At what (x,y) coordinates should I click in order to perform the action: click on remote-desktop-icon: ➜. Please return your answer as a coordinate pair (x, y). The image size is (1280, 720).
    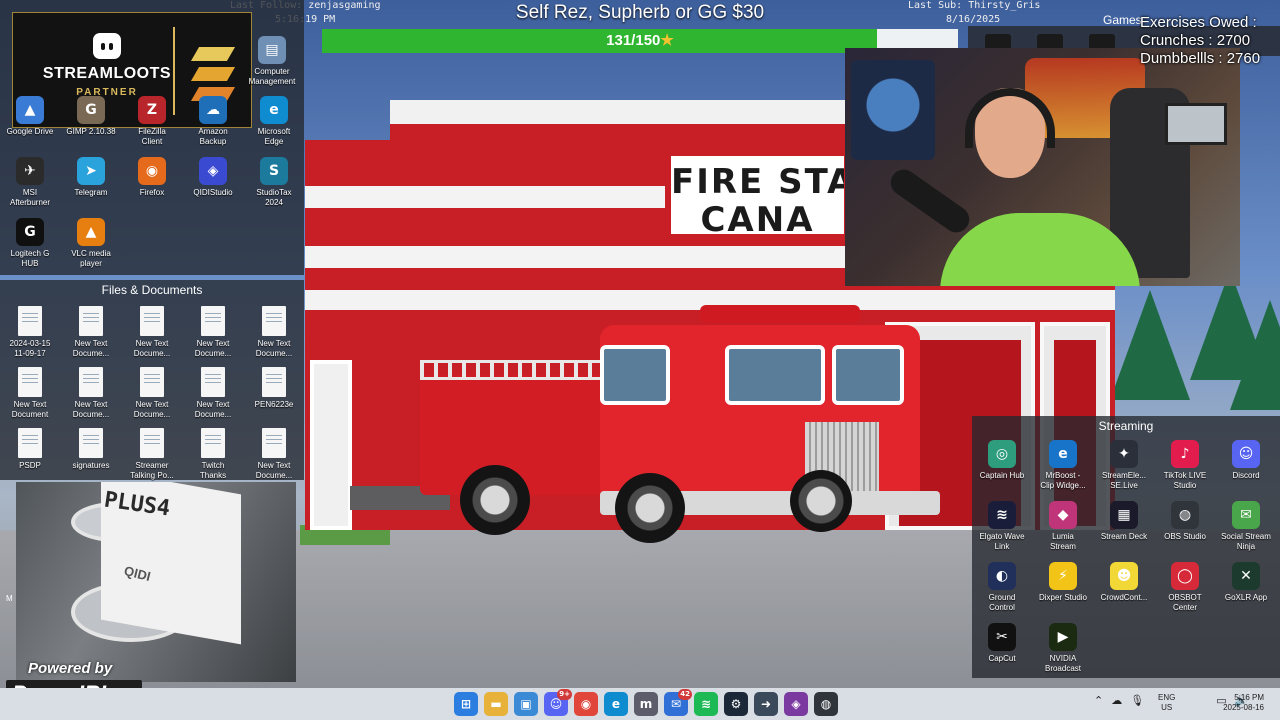
    Looking at the image, I should click on (766, 704).